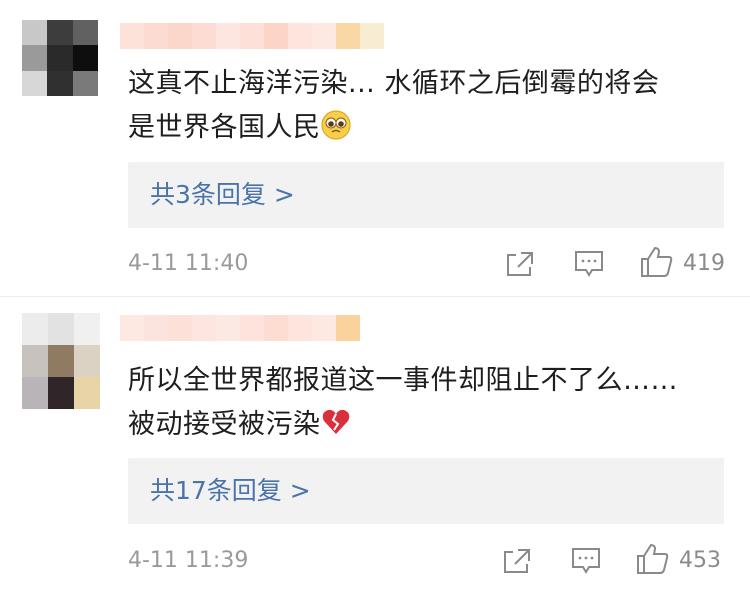 Image resolution: width=750 pixels, height=592 pixels. Describe the element at coordinates (426, 491) in the screenshot. I see `reply-box: 共17条回复 >` at that location.